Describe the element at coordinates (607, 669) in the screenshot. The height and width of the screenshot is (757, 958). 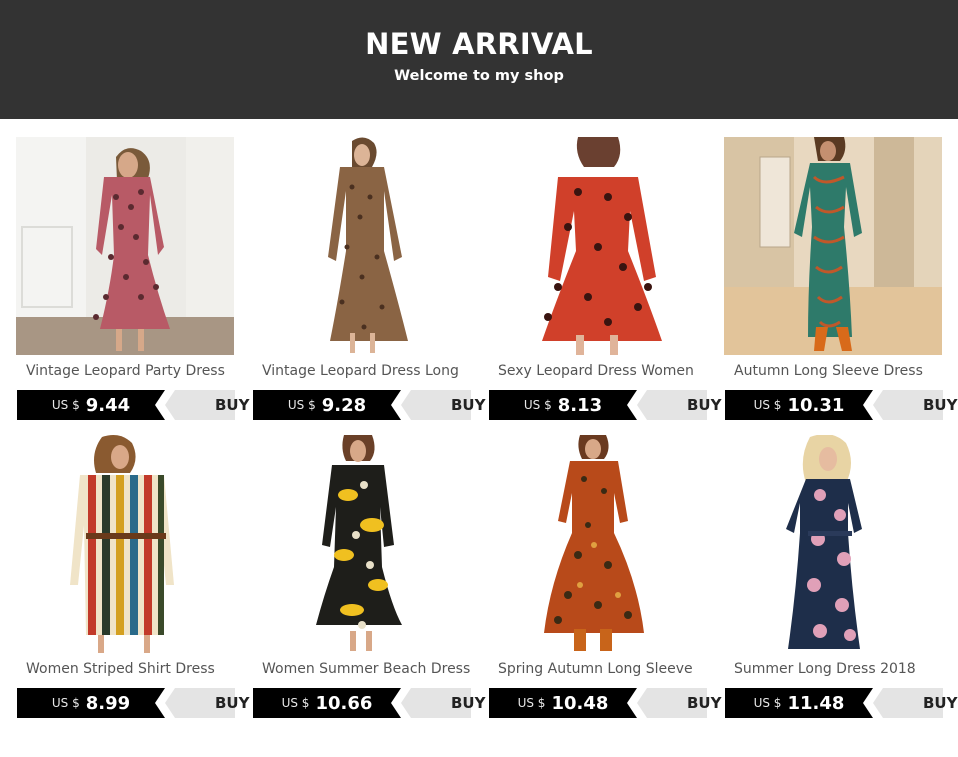
I see `product-name: Spring Autumn Long Sleeve` at that location.